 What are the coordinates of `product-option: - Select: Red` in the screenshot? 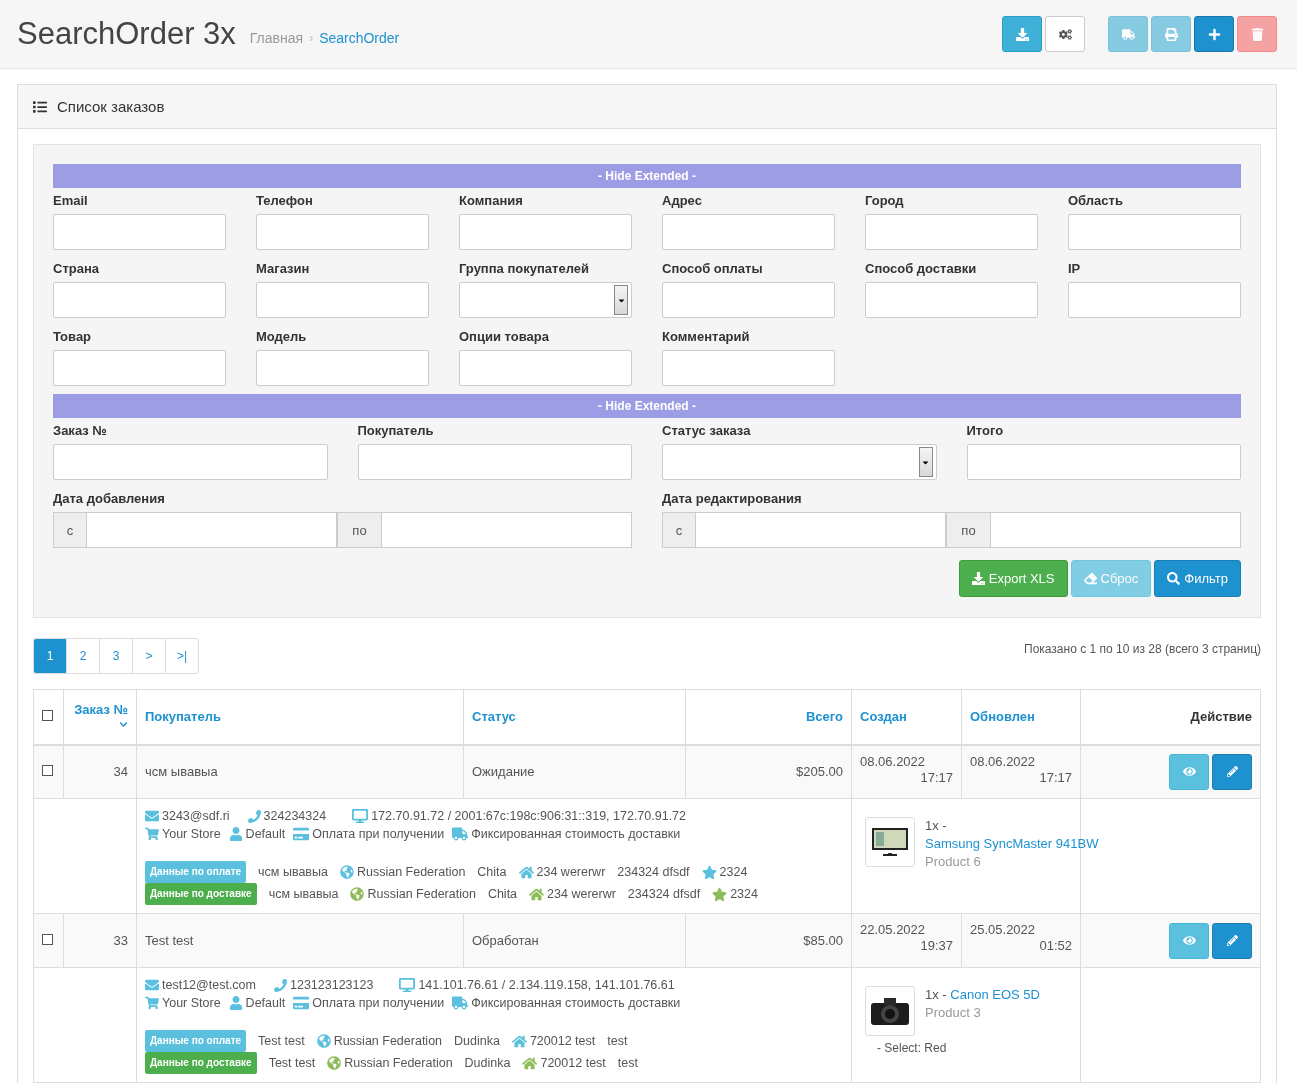 It's located at (974, 1048).